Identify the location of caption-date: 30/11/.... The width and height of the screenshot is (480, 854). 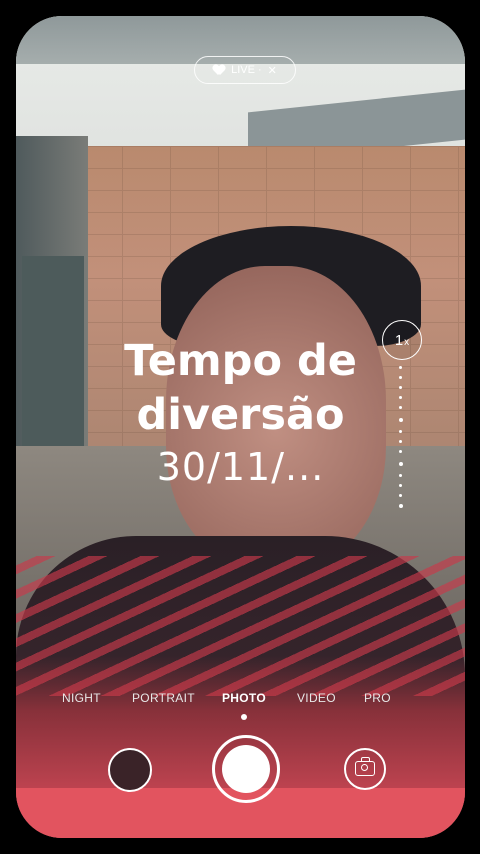
(240, 467).